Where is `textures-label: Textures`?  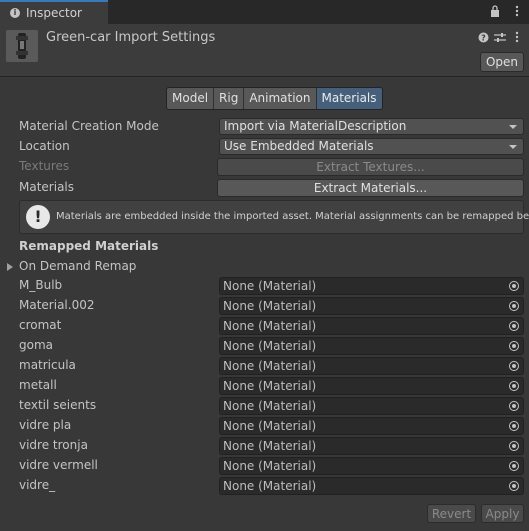 textures-label: Textures is located at coordinates (44, 166).